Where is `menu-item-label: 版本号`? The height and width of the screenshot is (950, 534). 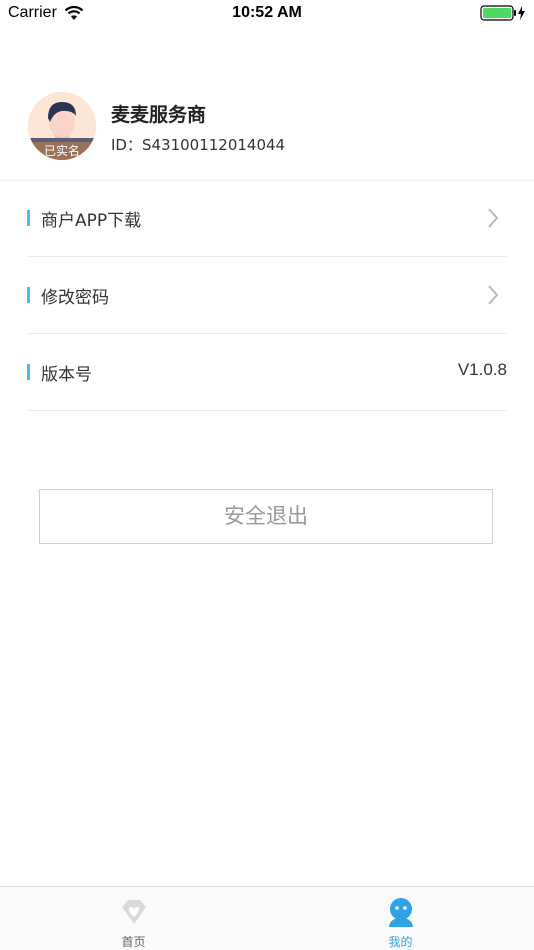
menu-item-label: 版本号 is located at coordinates (66, 375).